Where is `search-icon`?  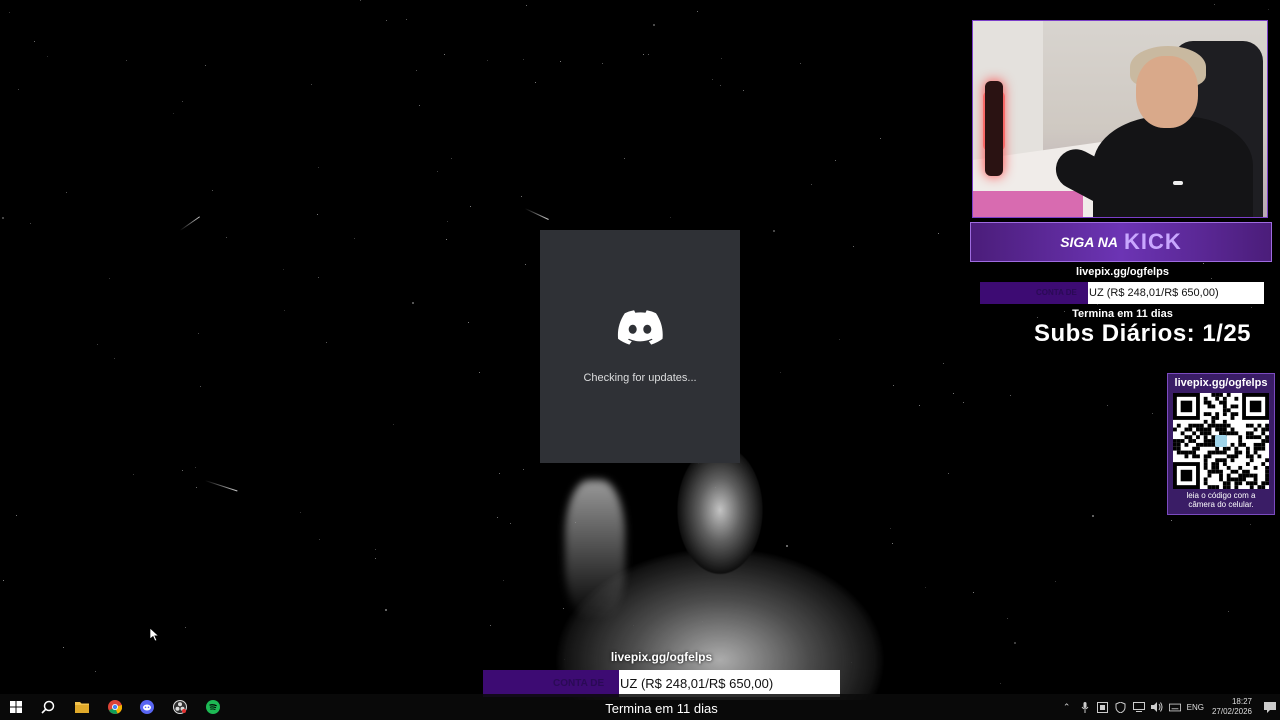
search-icon is located at coordinates (48, 707).